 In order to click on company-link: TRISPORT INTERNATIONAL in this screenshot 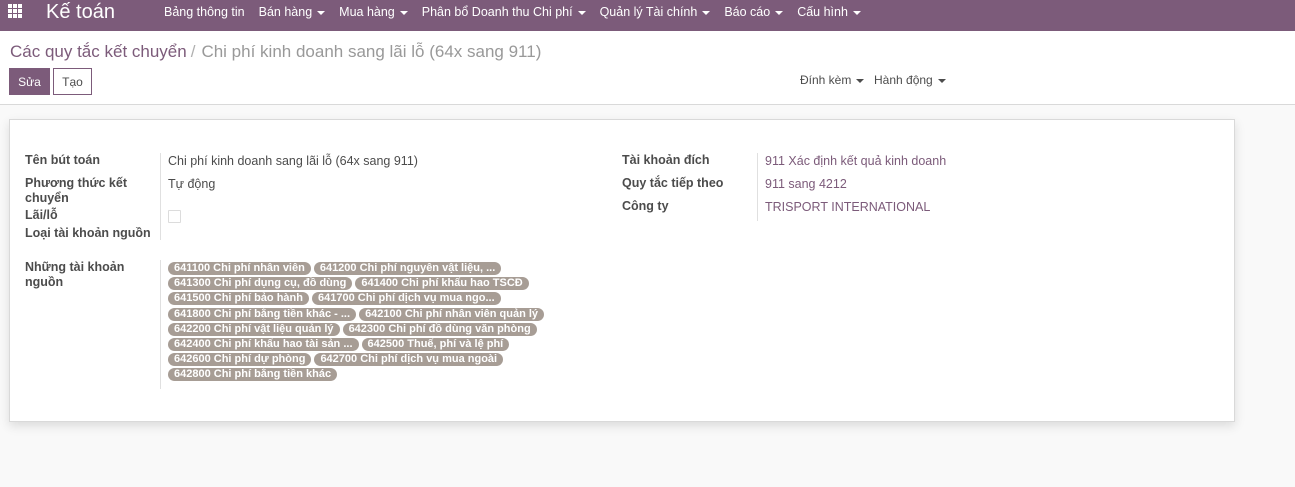, I will do `click(847, 207)`.